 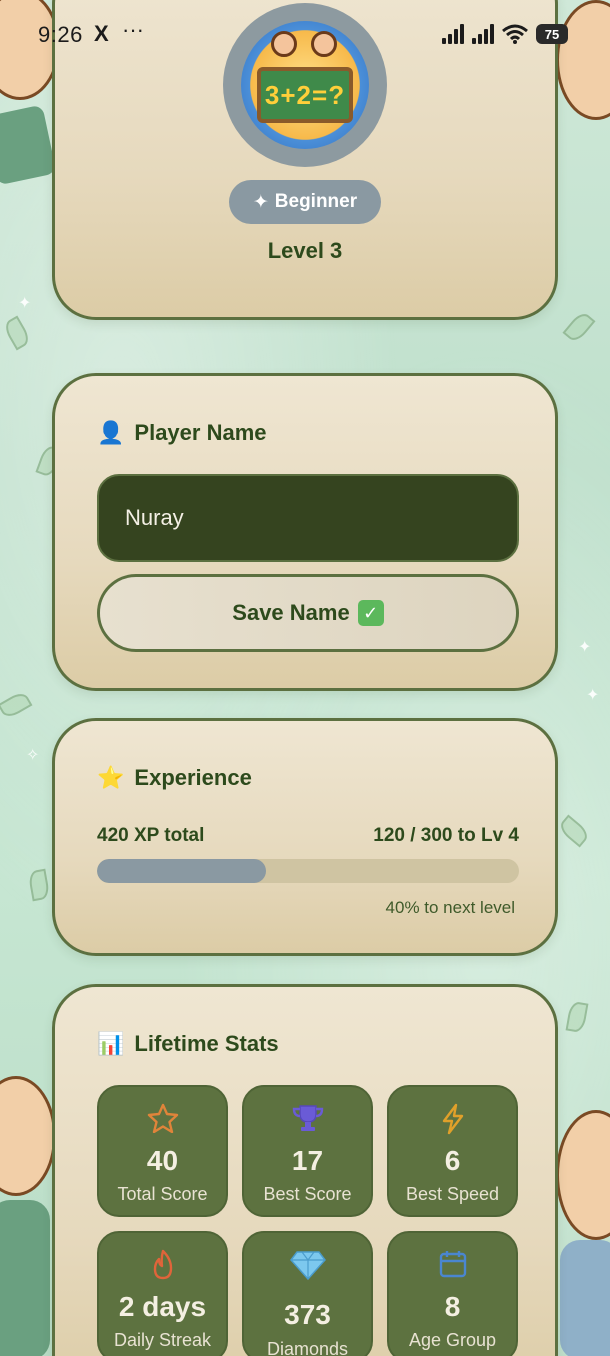 I want to click on player-name-input: Nuray, so click(x=308, y=518).